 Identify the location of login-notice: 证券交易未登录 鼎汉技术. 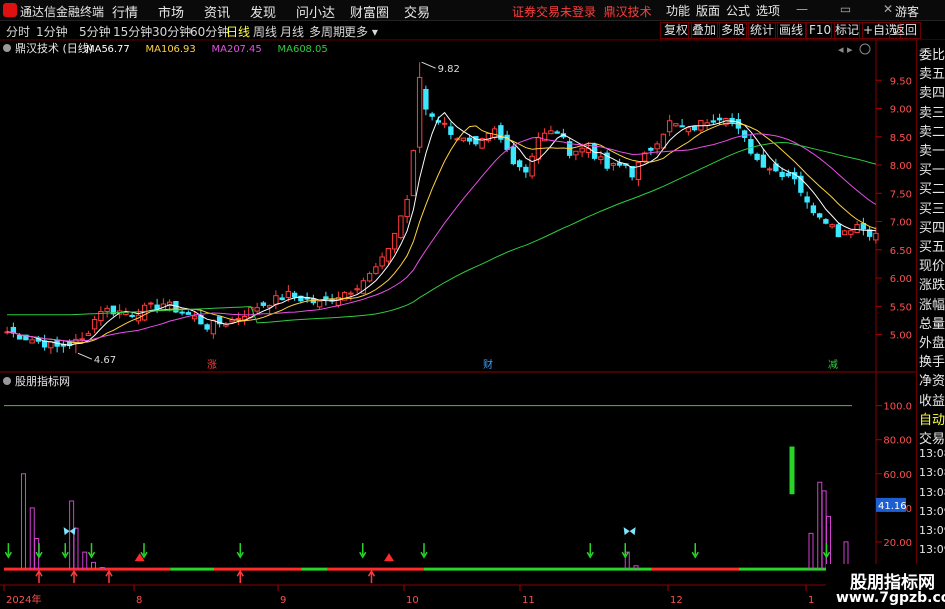
(582, 11).